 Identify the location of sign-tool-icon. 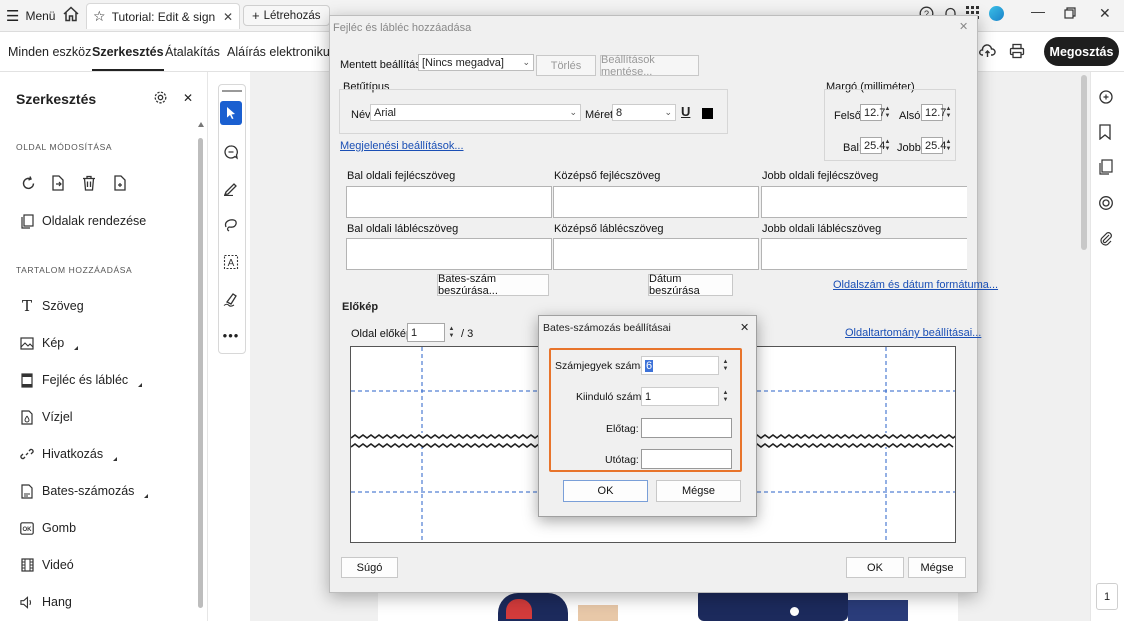
(231, 299).